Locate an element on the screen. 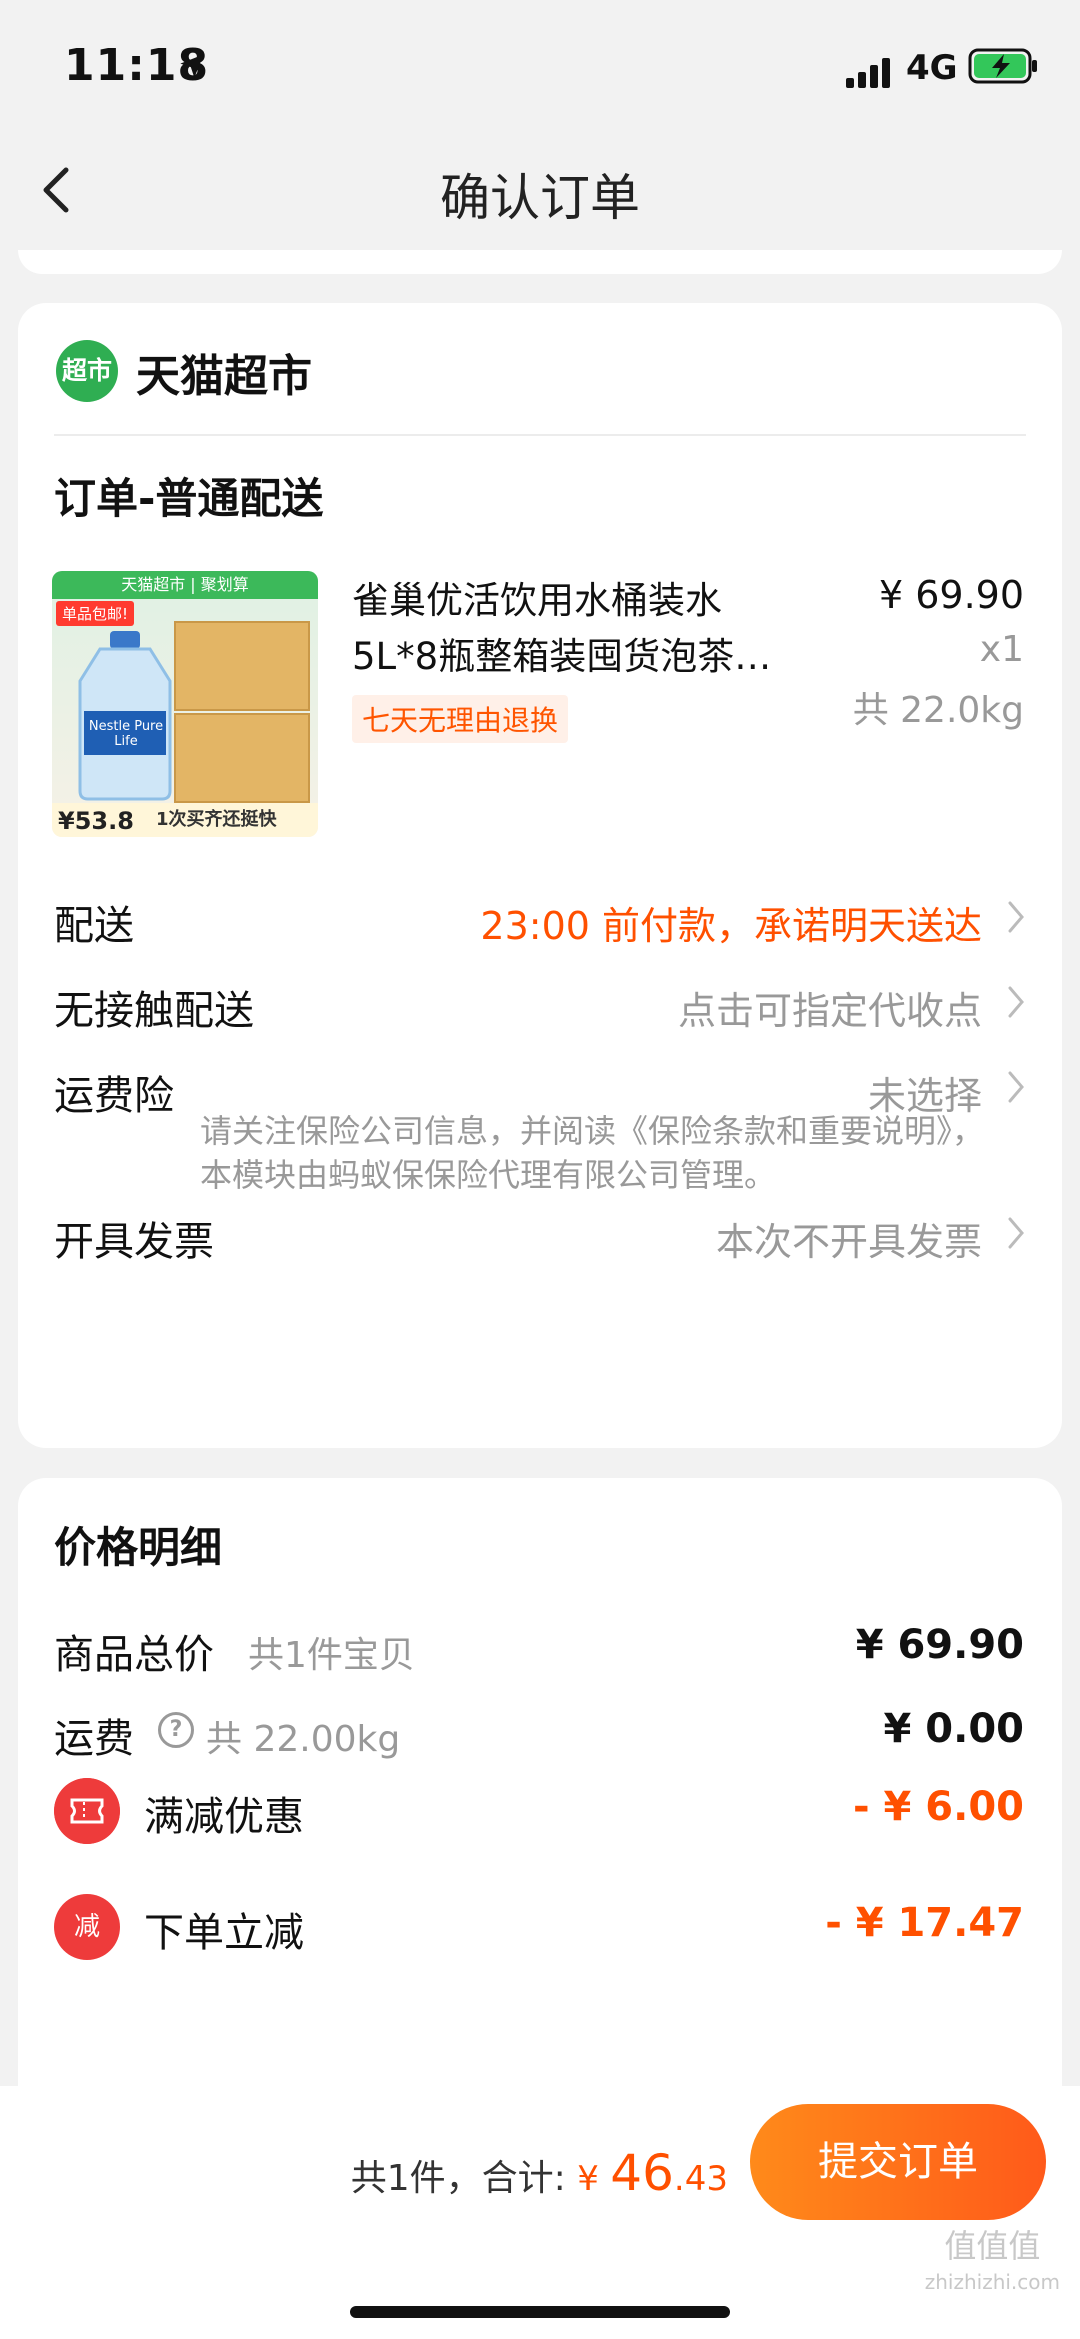  home-indicator is located at coordinates (540, 2312).